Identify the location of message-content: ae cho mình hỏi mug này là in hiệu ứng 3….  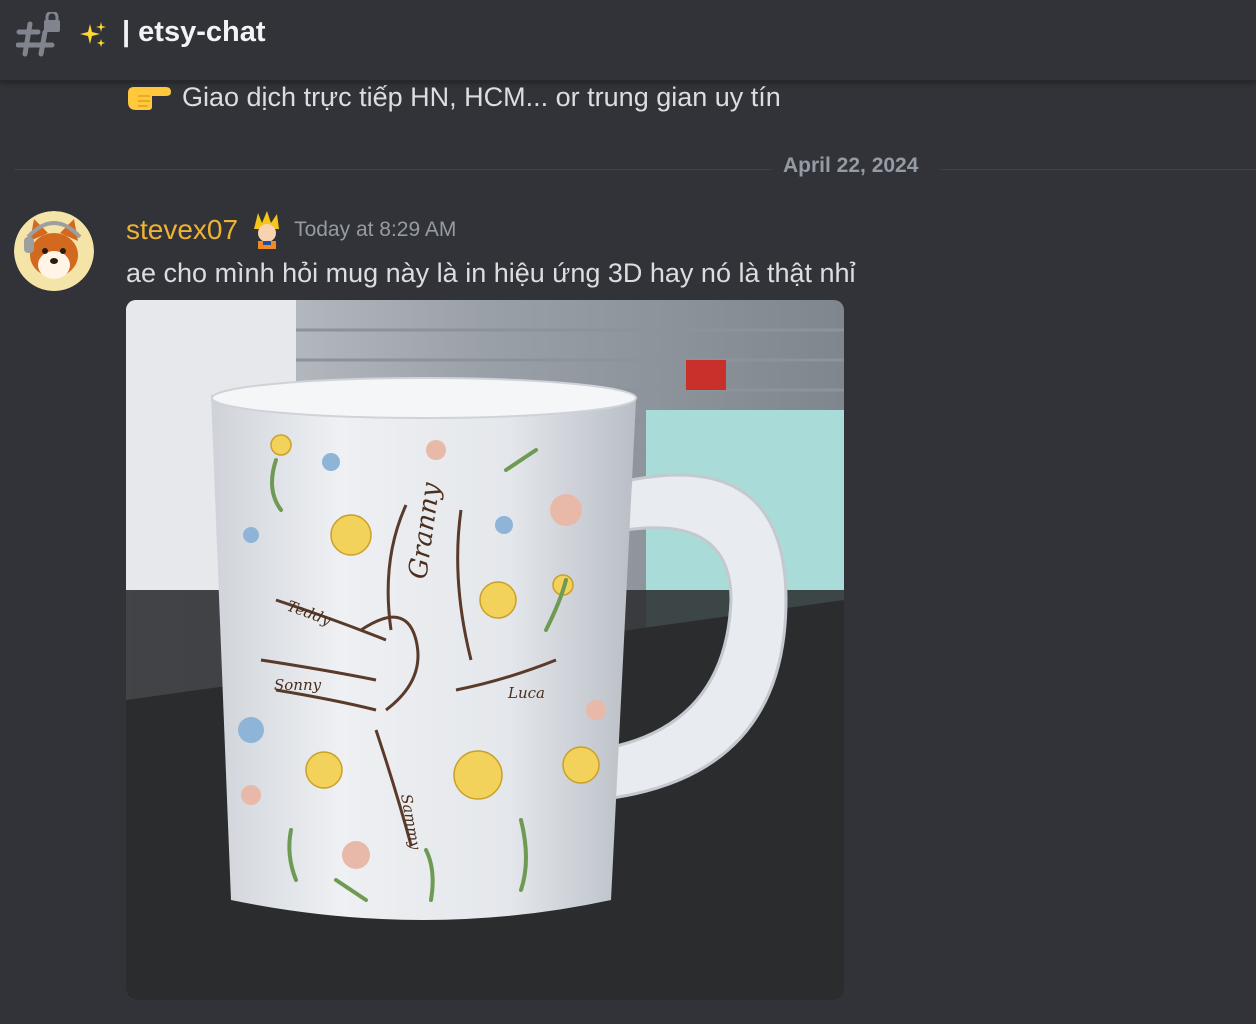
(491, 273).